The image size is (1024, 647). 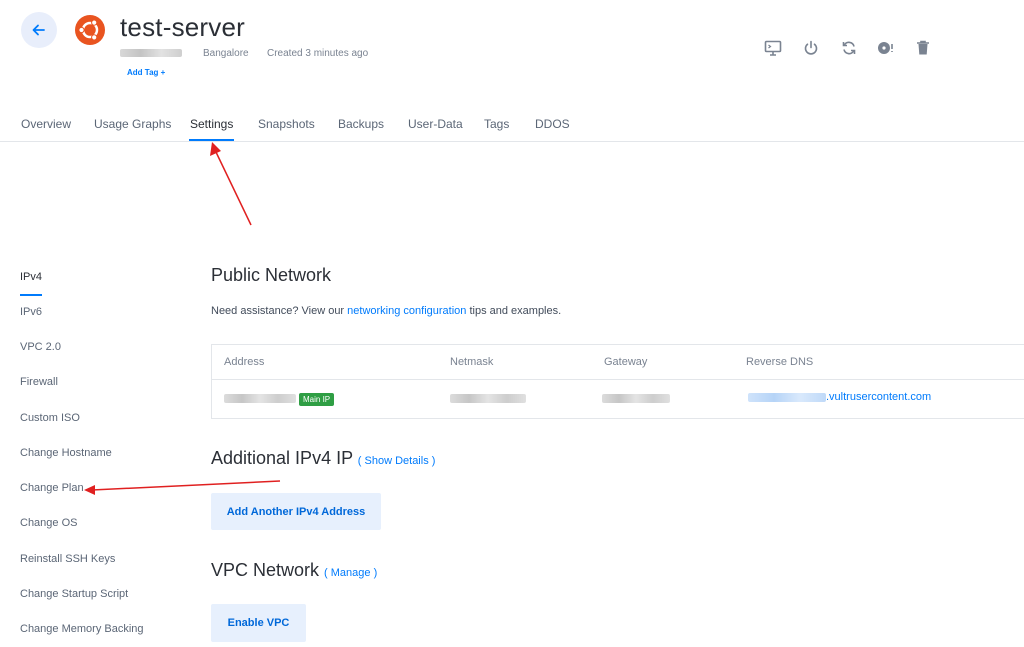 I want to click on sidebar-item-change-startup-script: Change Startup Script, so click(x=74, y=594).